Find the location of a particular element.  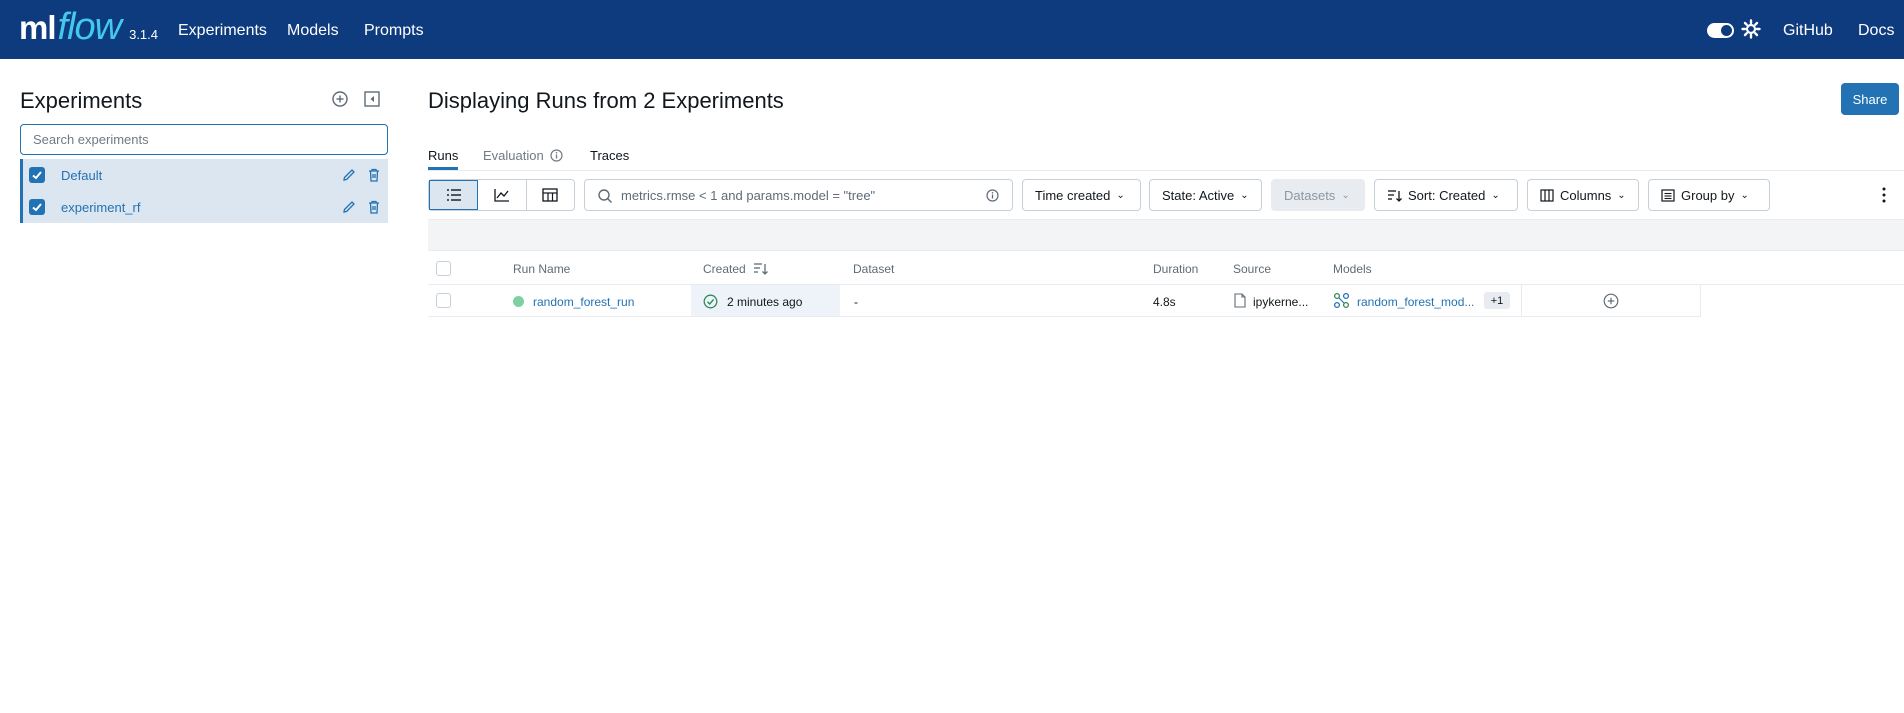

created-time: 2 minutes ago is located at coordinates (765, 302).